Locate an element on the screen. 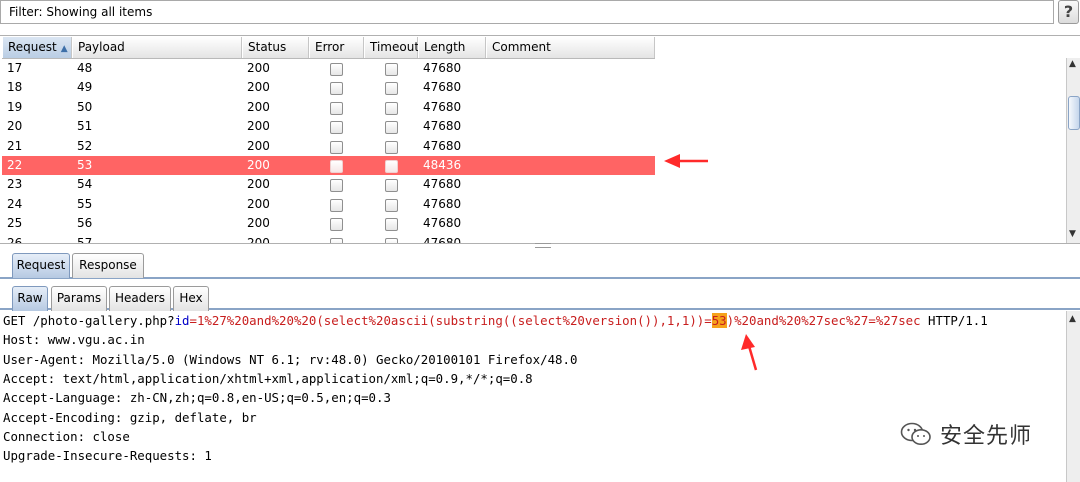 The image size is (1080, 482). cell-payload: 55 is located at coordinates (85, 203).